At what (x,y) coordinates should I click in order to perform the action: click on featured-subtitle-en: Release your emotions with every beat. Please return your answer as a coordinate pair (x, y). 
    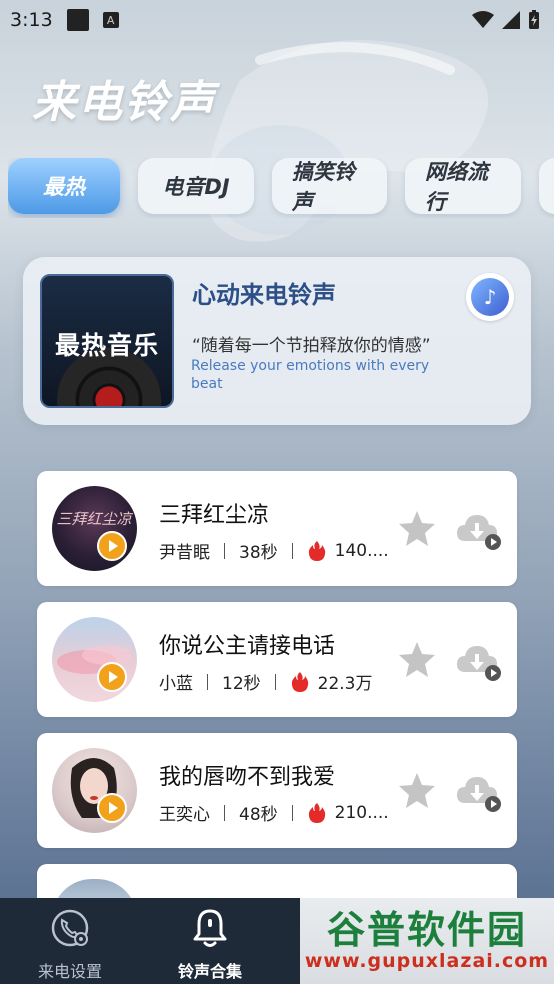
    Looking at the image, I should click on (310, 375).